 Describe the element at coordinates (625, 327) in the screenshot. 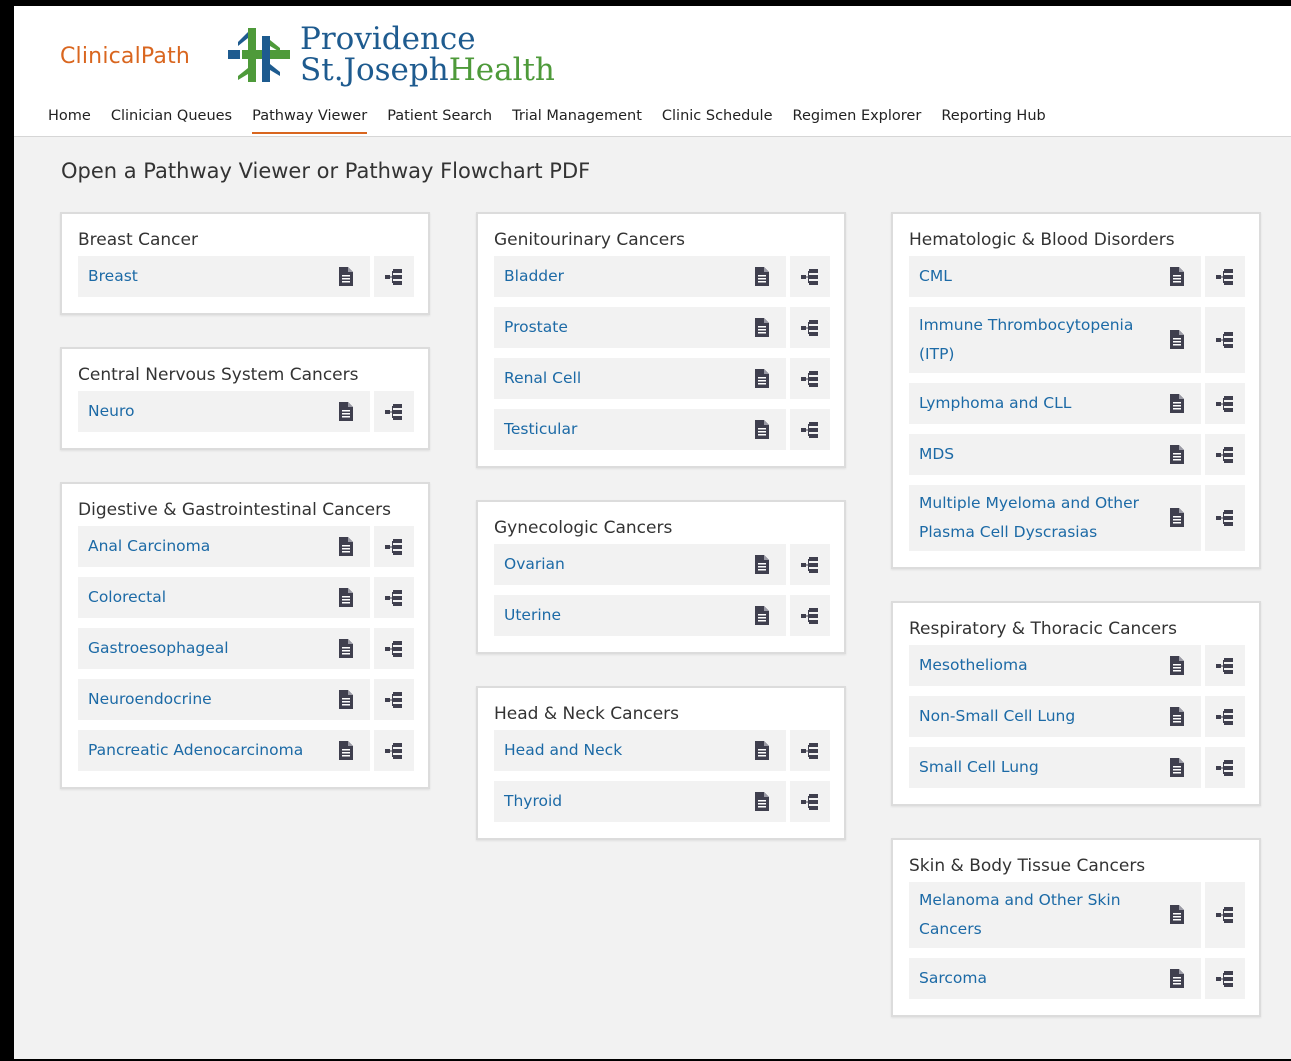

I see `pathway-label: Prostate` at that location.